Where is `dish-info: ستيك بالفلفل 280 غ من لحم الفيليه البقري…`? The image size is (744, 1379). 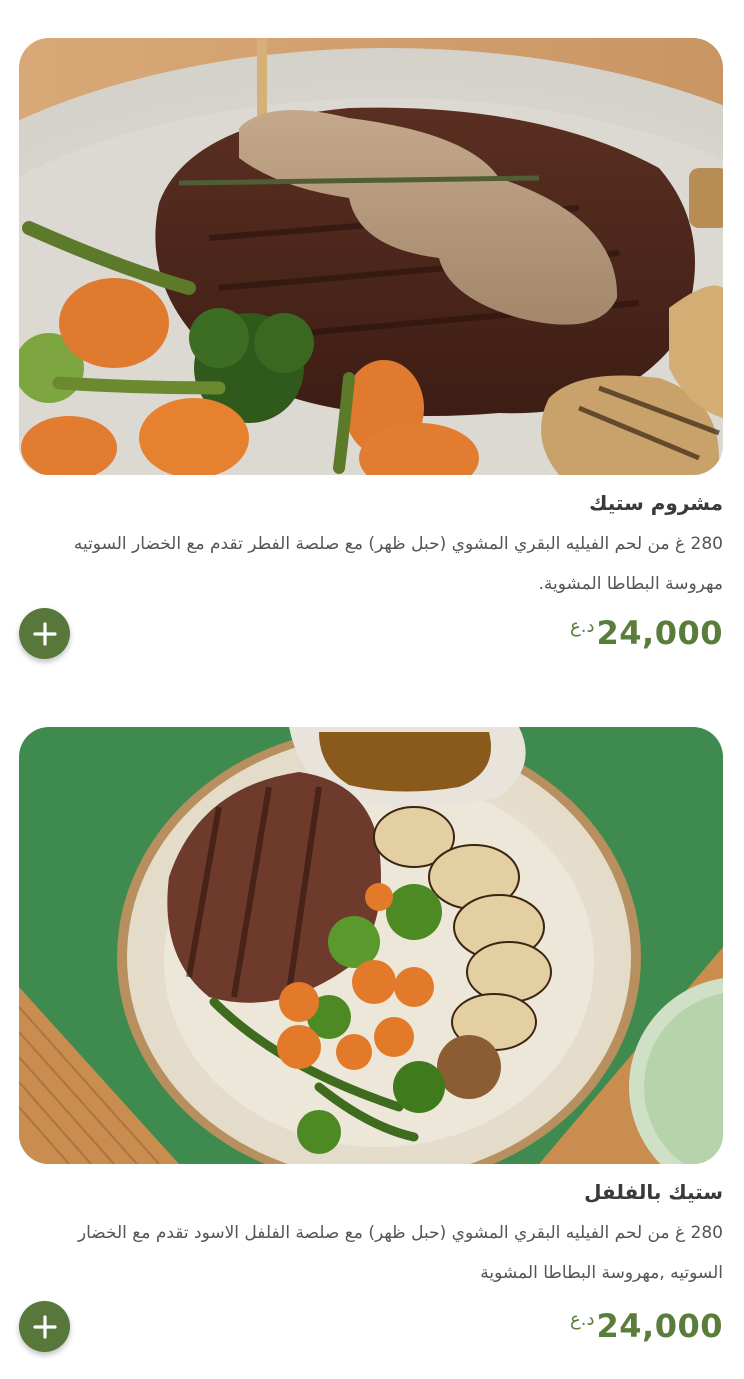
dish-info: ستيك بالفلفل 280 غ من لحم الفيليه البقري… is located at coordinates (371, 1258).